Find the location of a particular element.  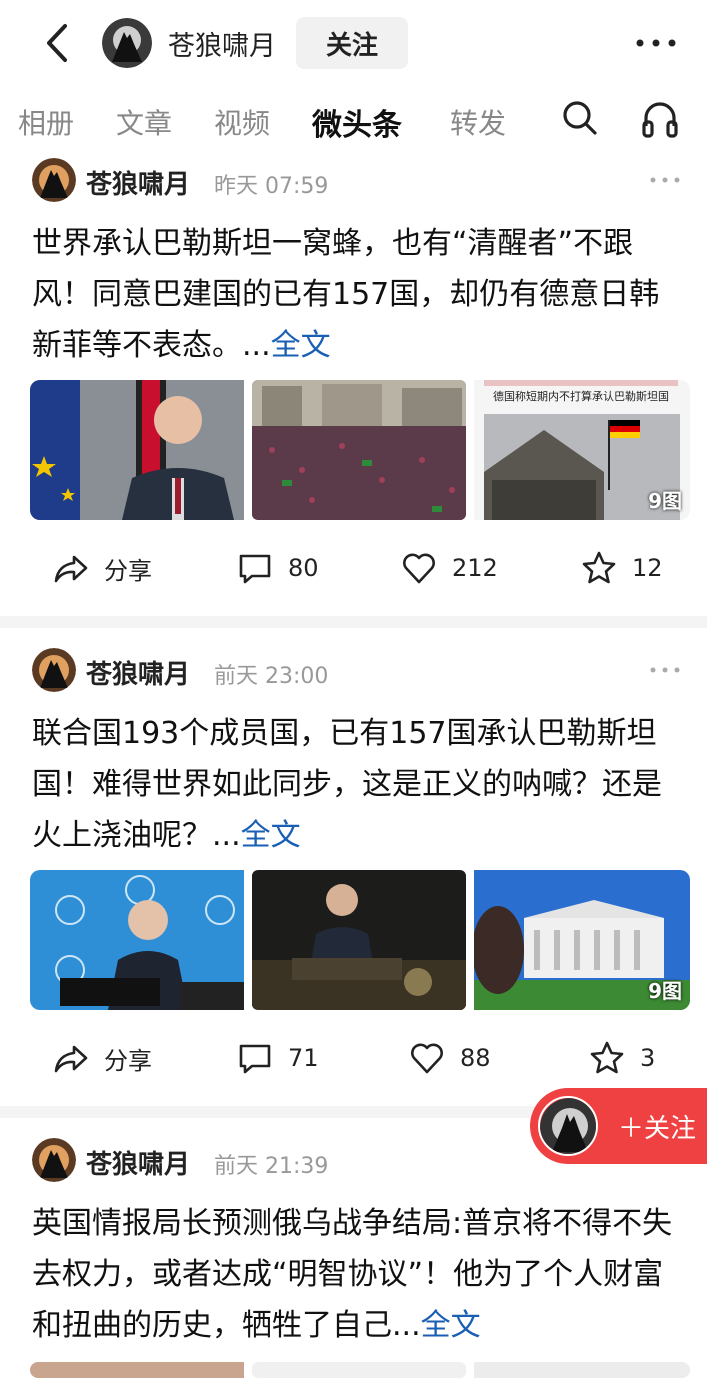

favorite-count: 12 is located at coordinates (647, 568).